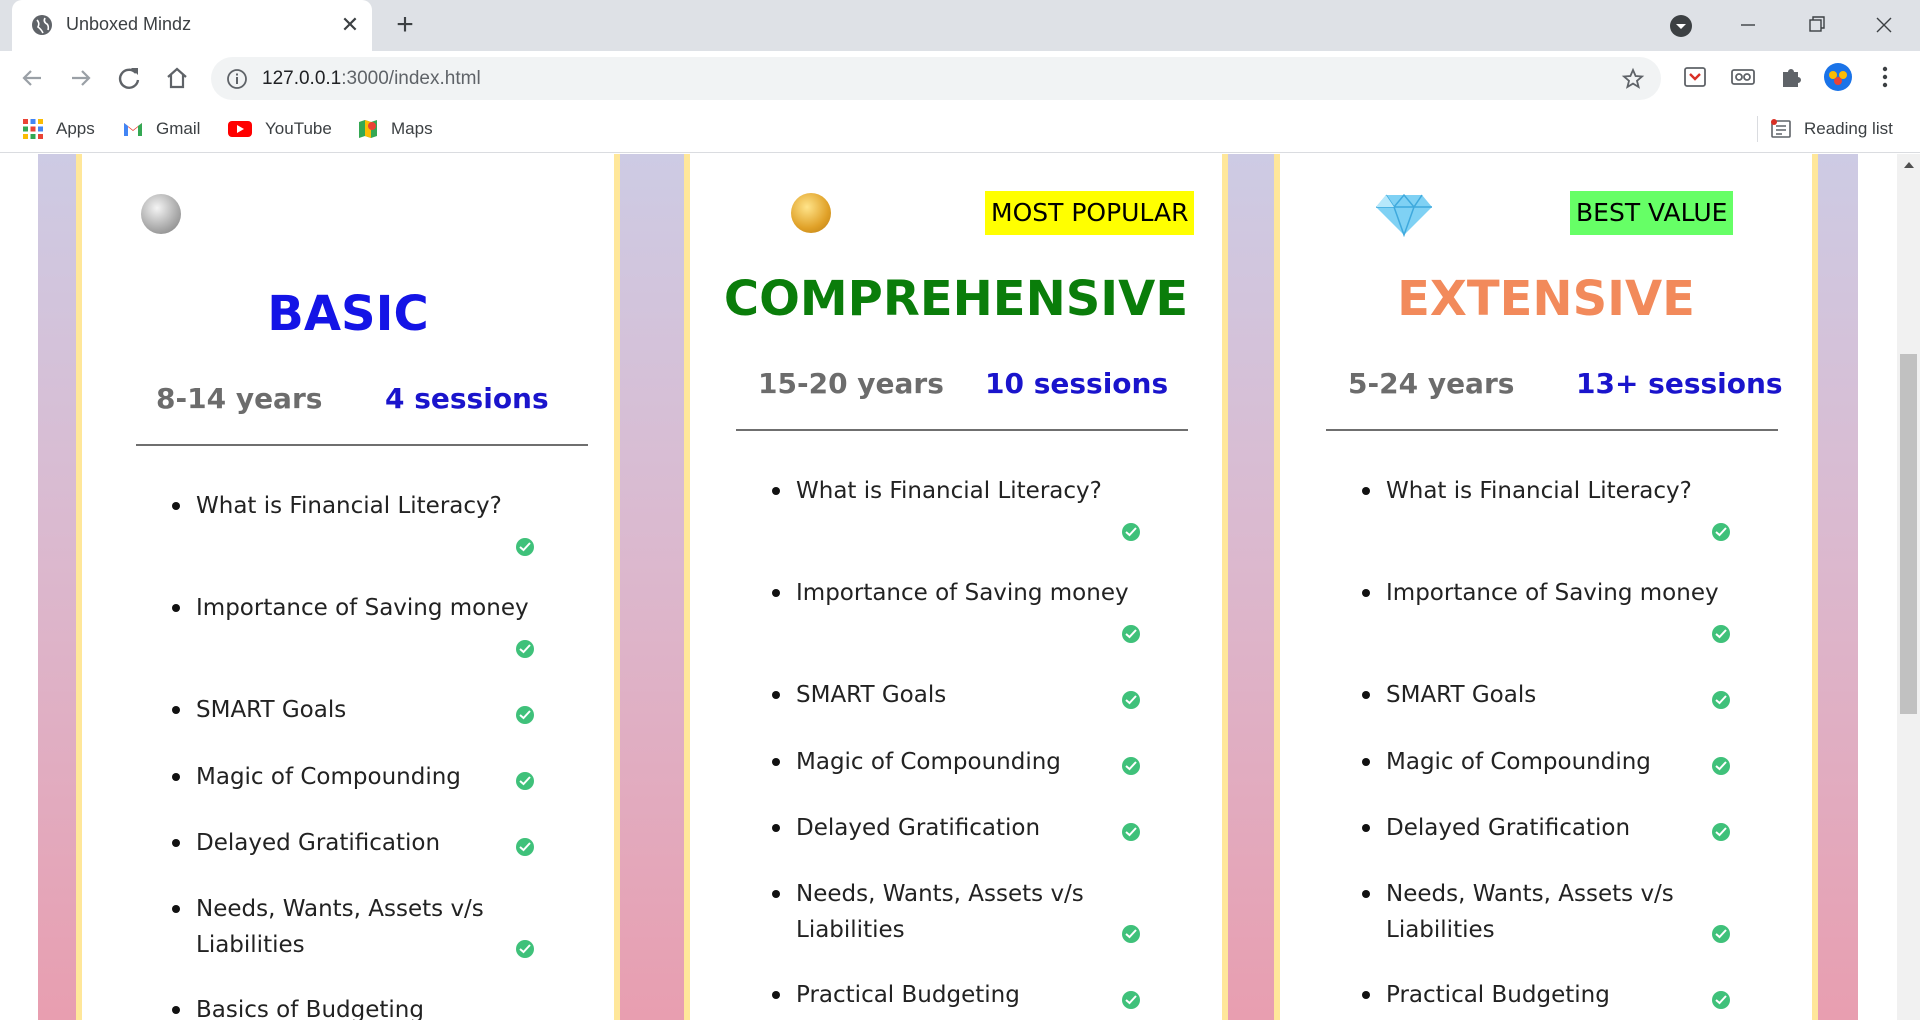  I want to click on plan-age-range: 8-14 years, so click(239, 398).